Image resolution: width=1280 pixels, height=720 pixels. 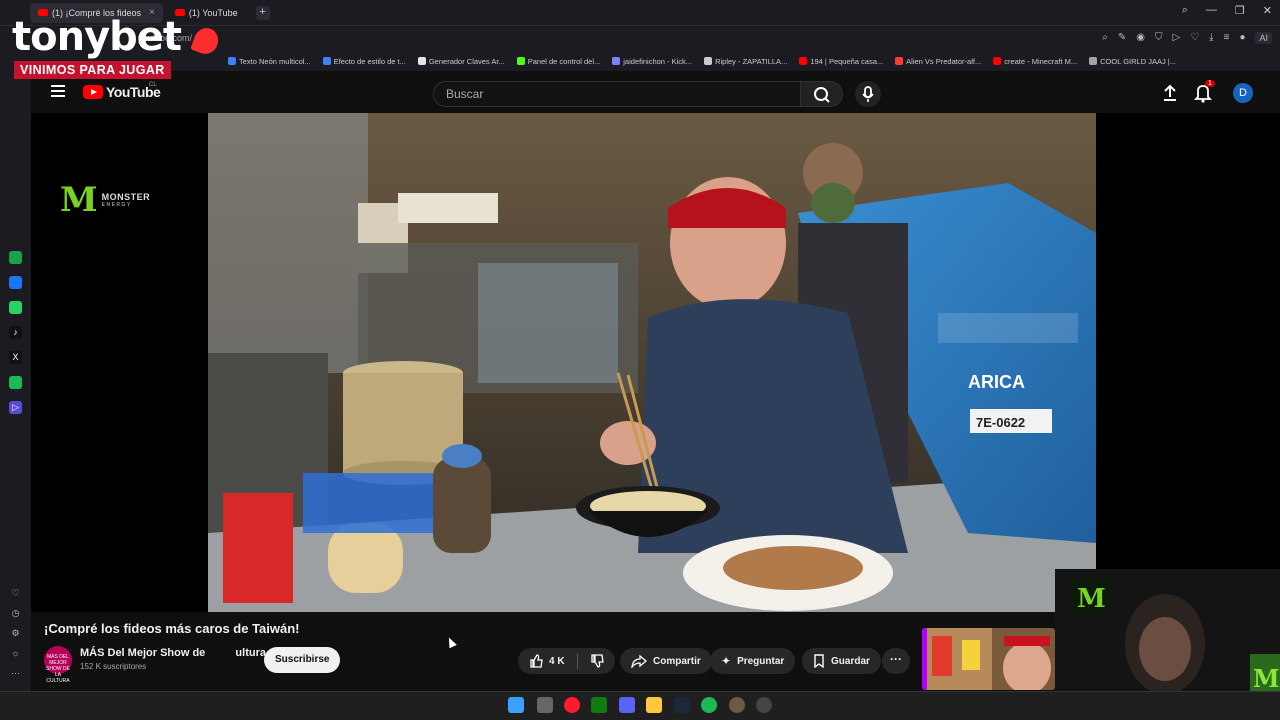 What do you see at coordinates (639, 661) in the screenshot?
I see `share-icon` at bounding box center [639, 661].